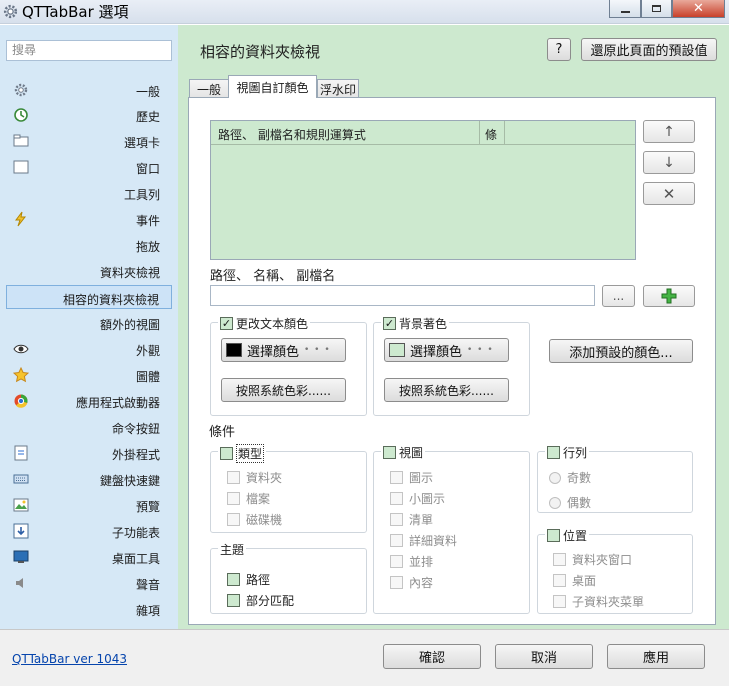 This screenshot has width=729, height=686. Describe the element at coordinates (592, 559) in the screenshot. I see `location-option: 資料夾窗口` at that location.